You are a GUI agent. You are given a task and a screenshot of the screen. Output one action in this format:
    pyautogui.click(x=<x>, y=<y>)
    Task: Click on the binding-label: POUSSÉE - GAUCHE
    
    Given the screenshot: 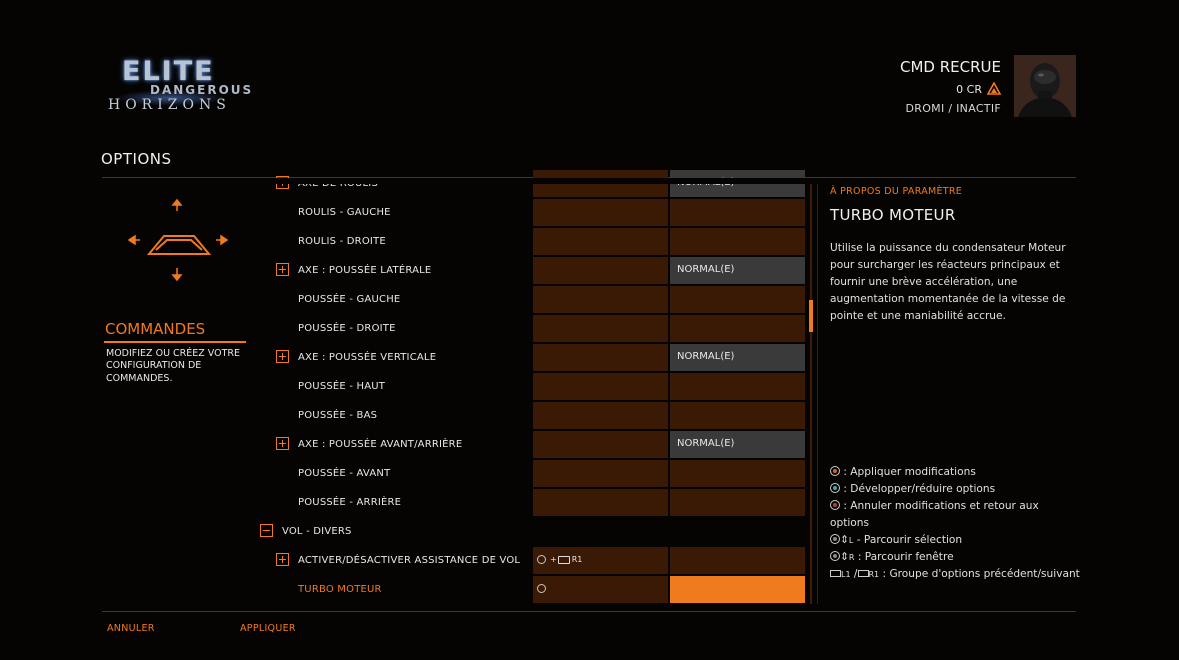 What is the action you would take?
    pyautogui.click(x=349, y=299)
    